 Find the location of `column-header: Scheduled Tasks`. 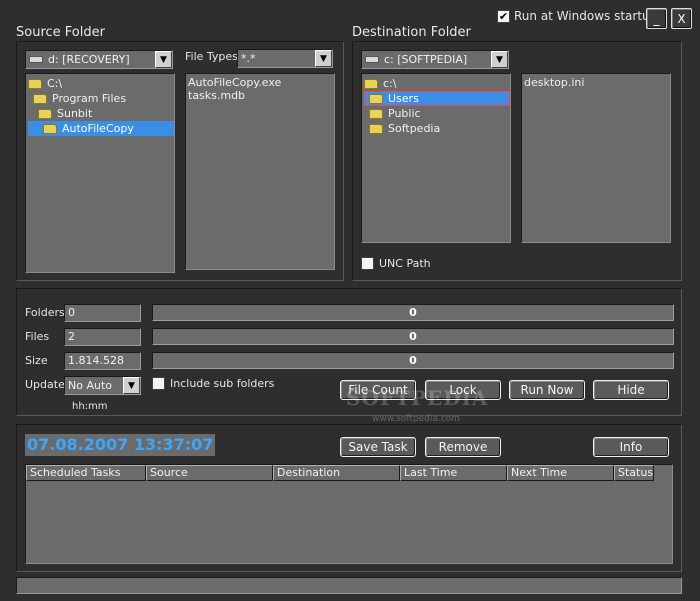

column-header: Scheduled Tasks is located at coordinates (86, 473).